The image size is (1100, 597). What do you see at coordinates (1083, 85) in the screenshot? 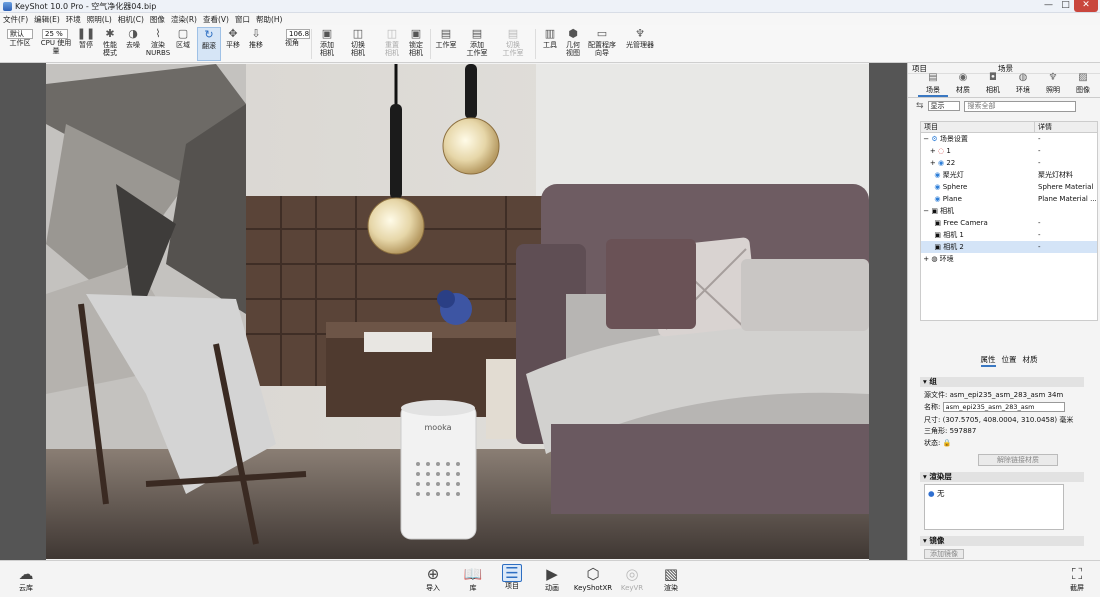
I see `tab-image: ▨ 图像` at bounding box center [1083, 85].